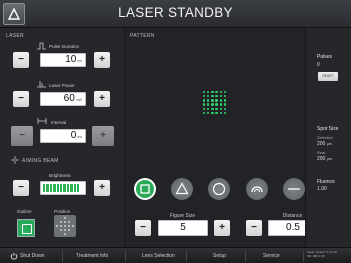 The height and width of the screenshot is (263, 351). What do you see at coordinates (26, 228) in the screenshot?
I see `outline-toggle` at bounding box center [26, 228].